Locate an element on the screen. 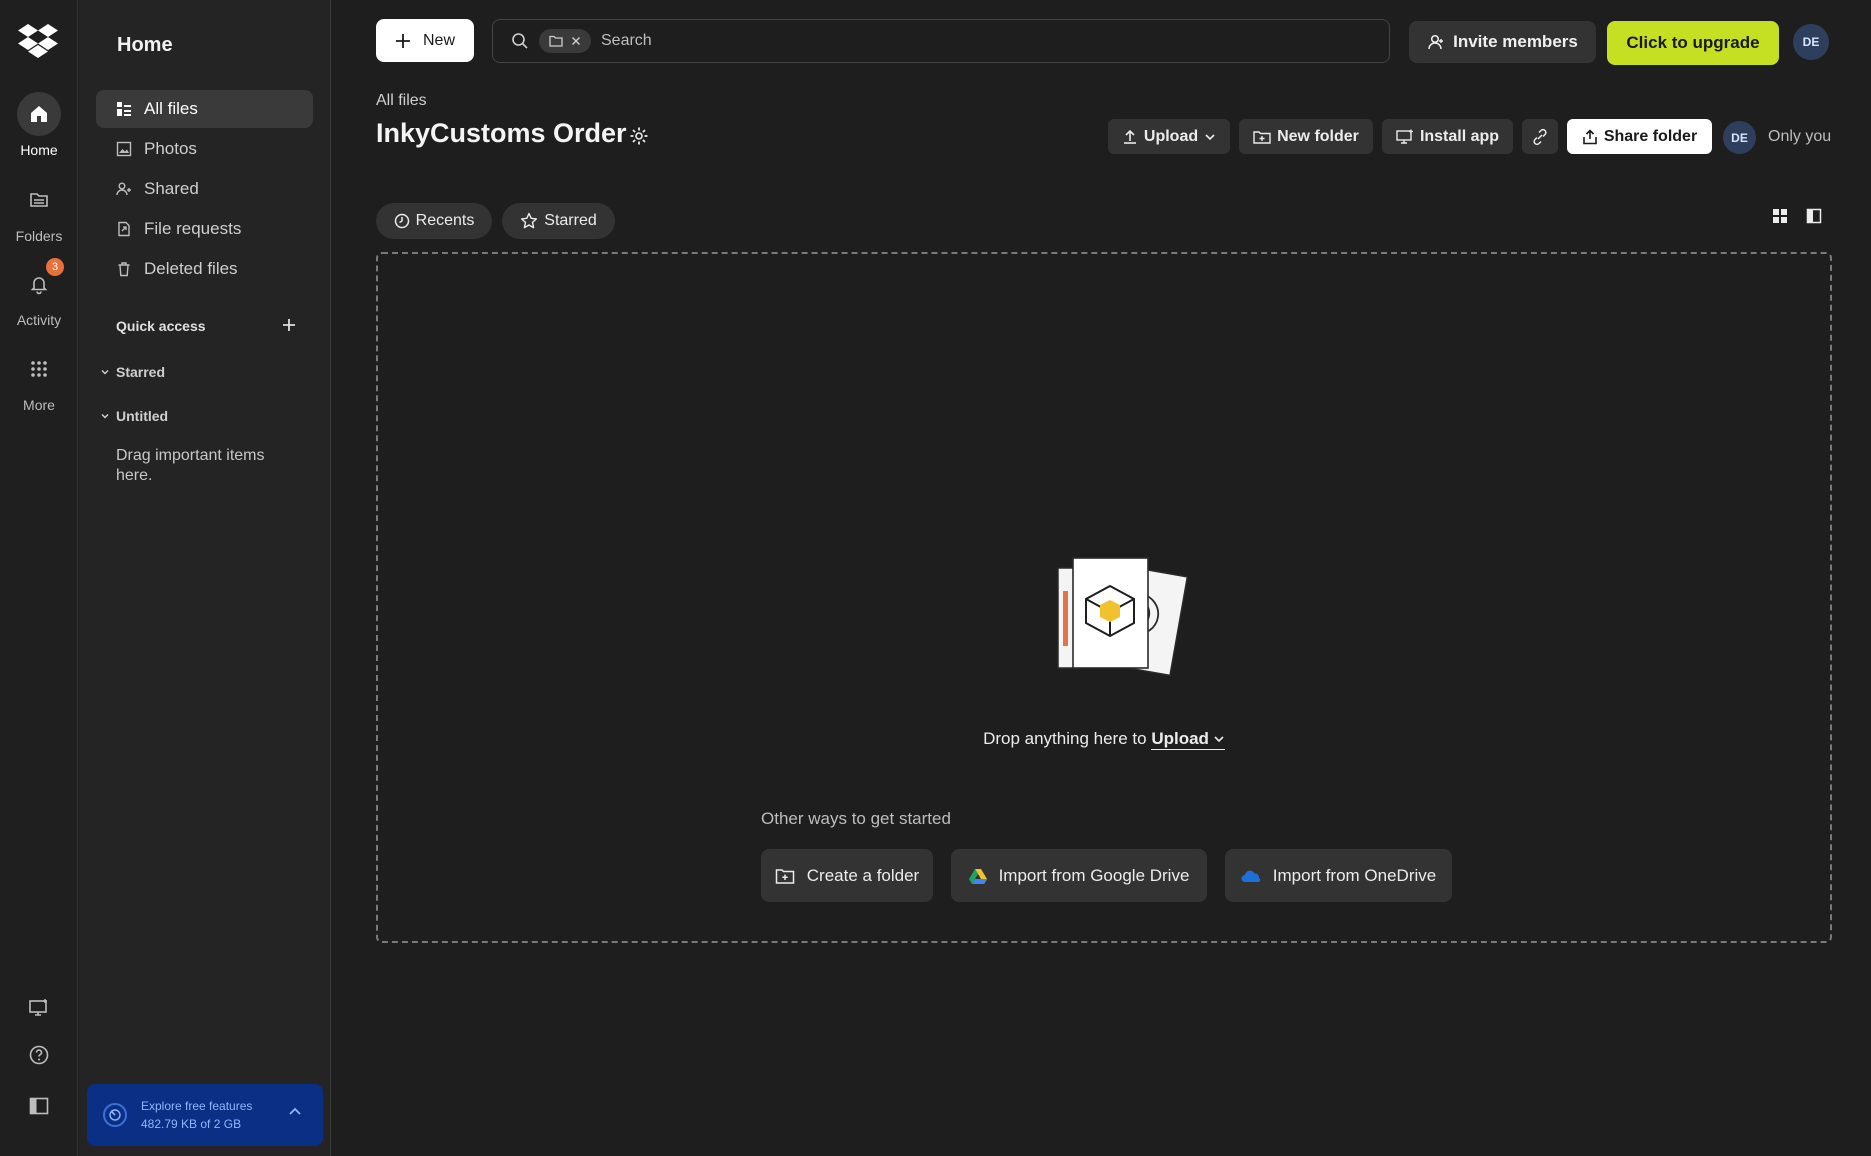 This screenshot has height=1156, width=1871. install-app-button: Install app is located at coordinates (1447, 136).